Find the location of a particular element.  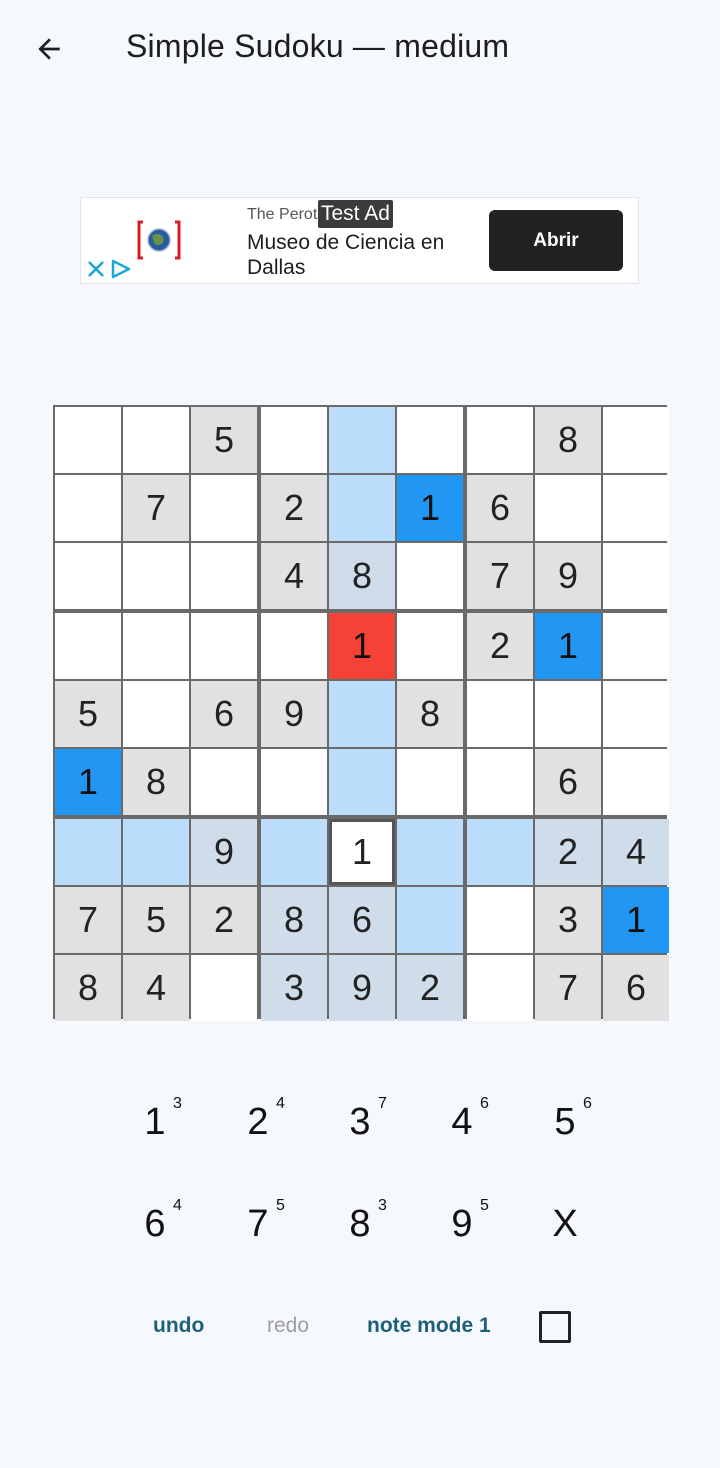

digit-key-4: 46 is located at coordinates (462, 1122).